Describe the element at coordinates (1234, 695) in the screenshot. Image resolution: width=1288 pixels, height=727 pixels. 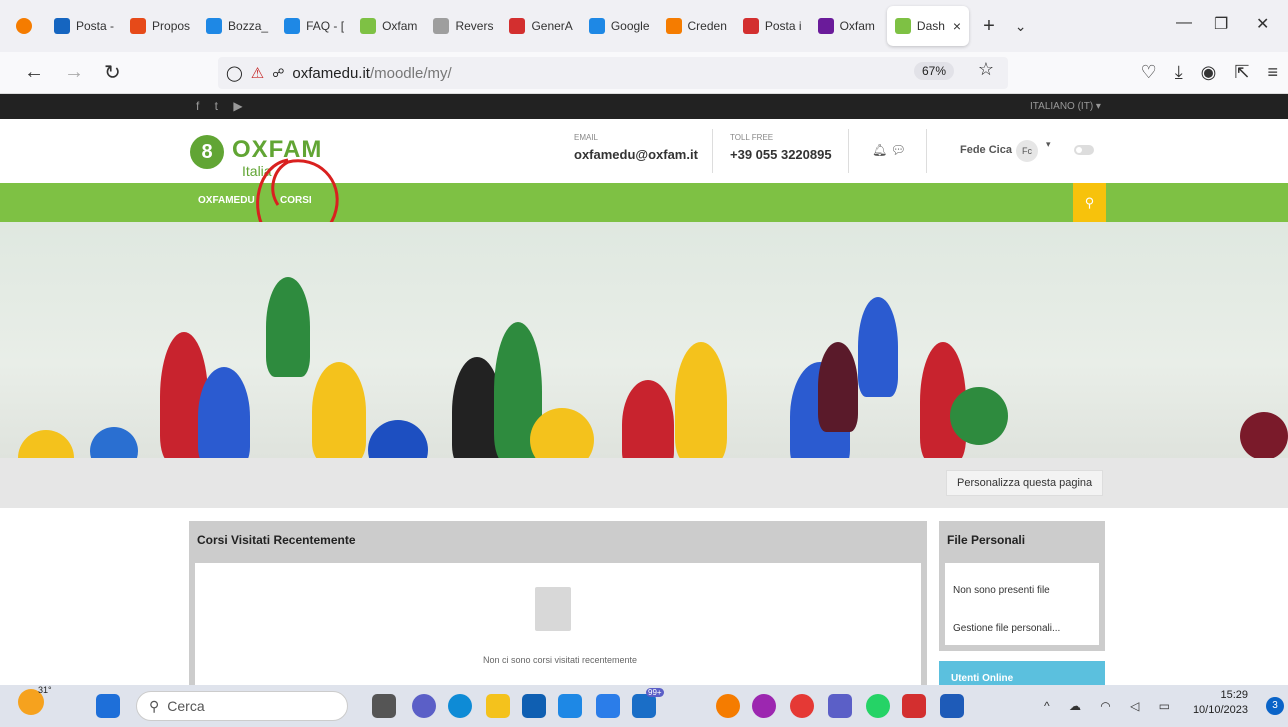
I see `time: 15:29` at that location.